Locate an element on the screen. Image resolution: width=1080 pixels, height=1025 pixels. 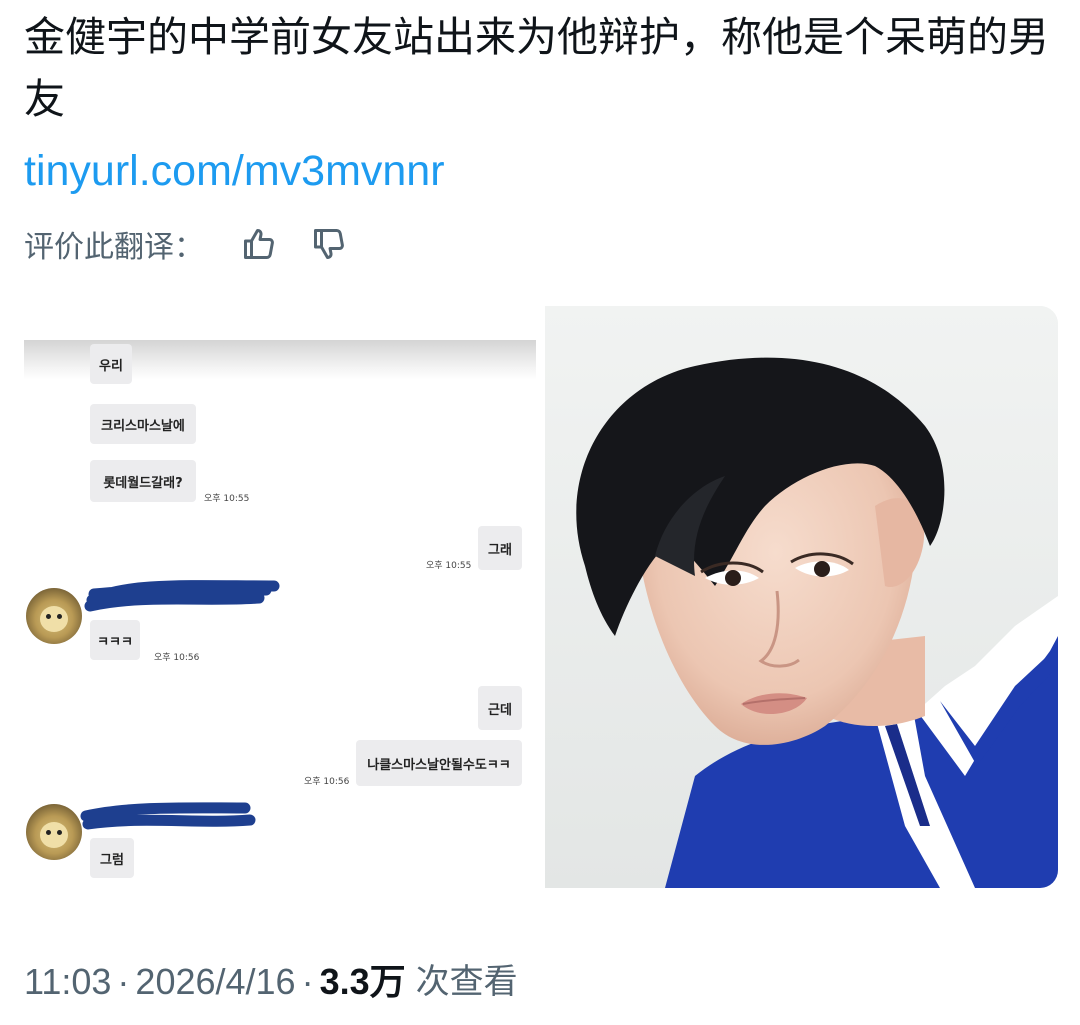
chat-bubble: 롯데월드갈래? is located at coordinates (143, 481).